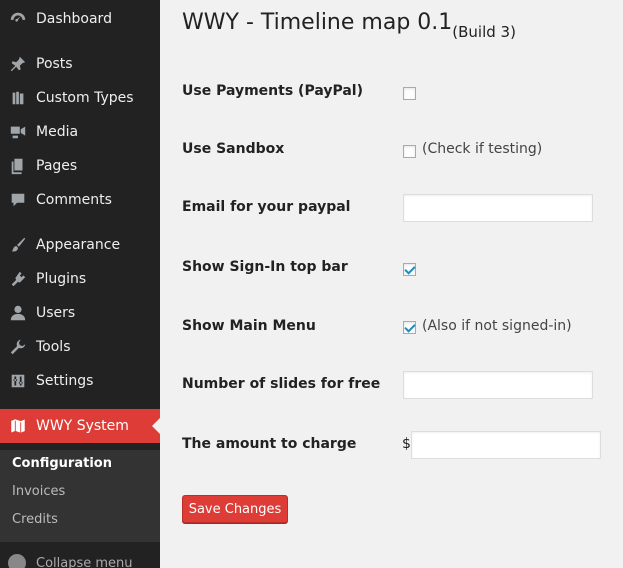  I want to click on user-icon, so click(18, 313).